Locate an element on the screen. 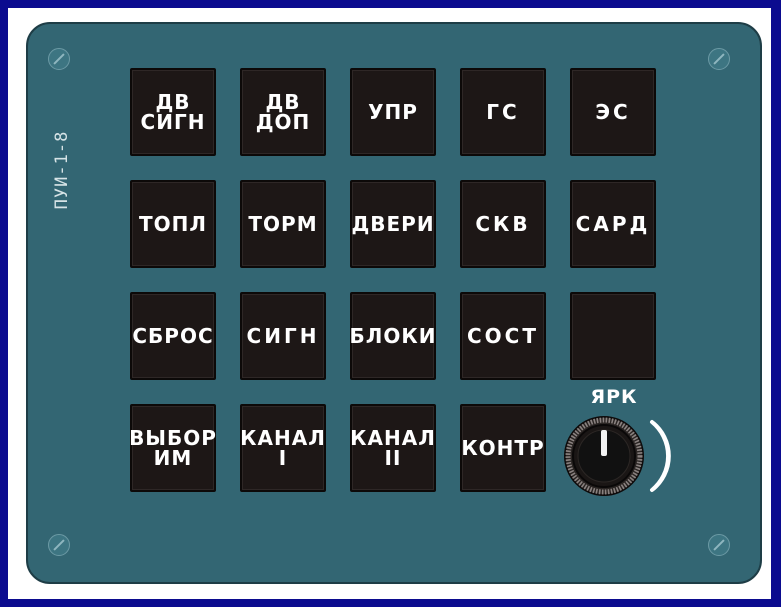  button-label: СБРОС is located at coordinates (173, 336).